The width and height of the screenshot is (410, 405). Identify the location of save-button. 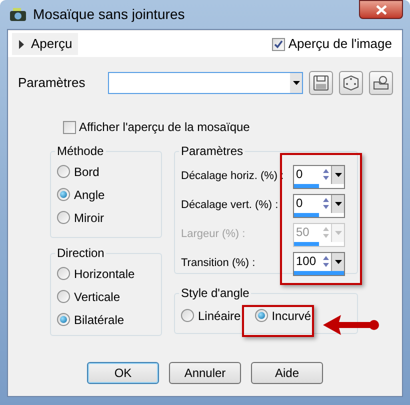
(321, 83).